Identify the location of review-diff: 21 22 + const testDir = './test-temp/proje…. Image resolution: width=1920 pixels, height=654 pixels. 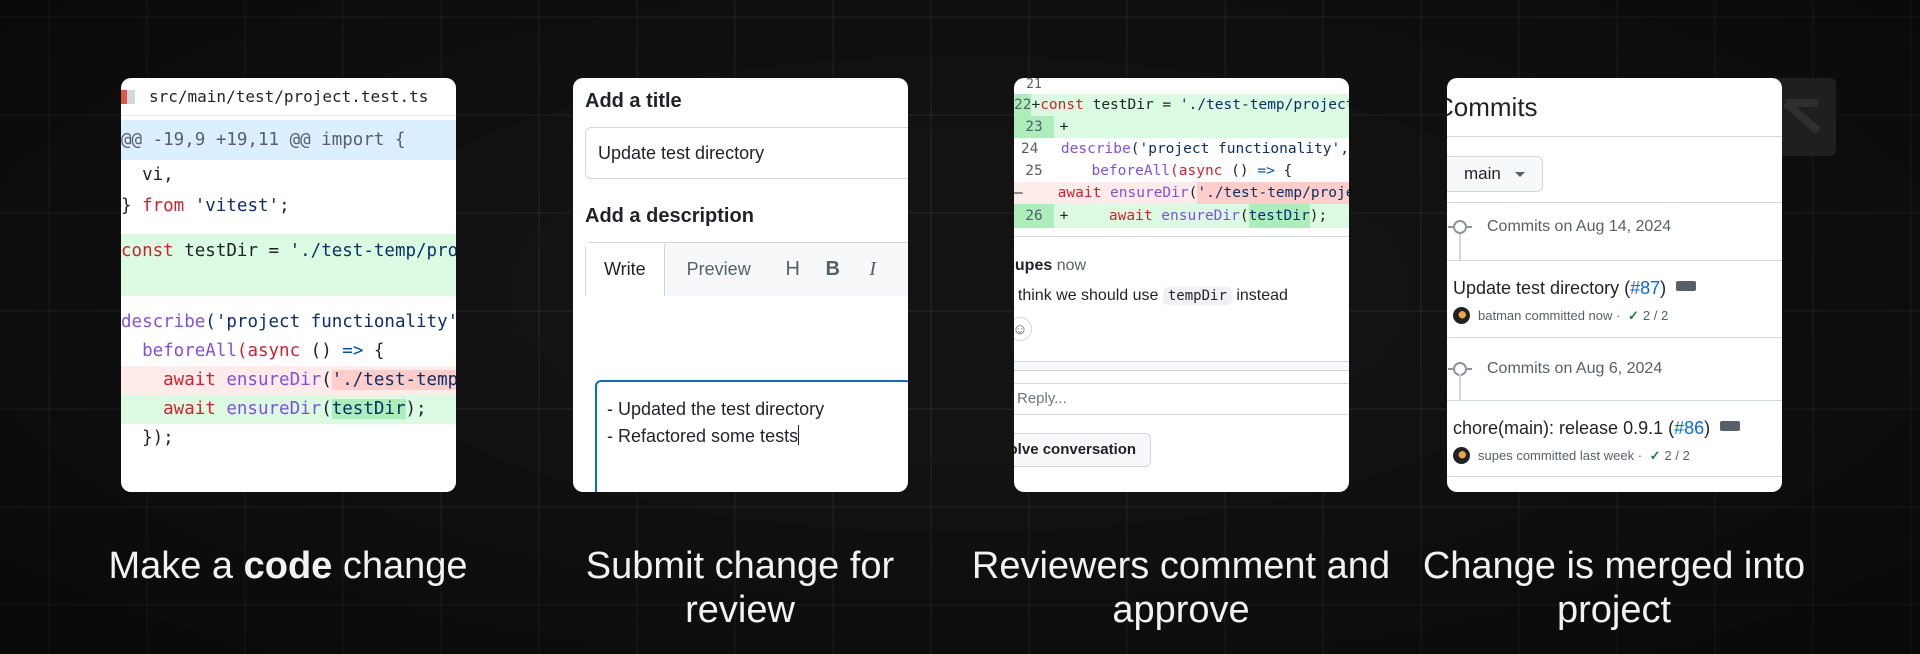
(1181, 153).